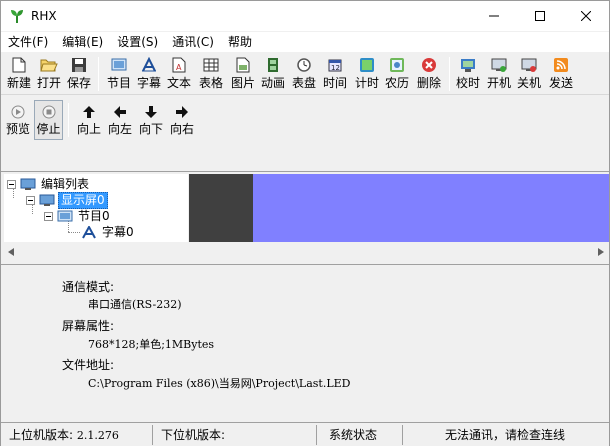  I want to click on stop-button: 停止, so click(48, 120).